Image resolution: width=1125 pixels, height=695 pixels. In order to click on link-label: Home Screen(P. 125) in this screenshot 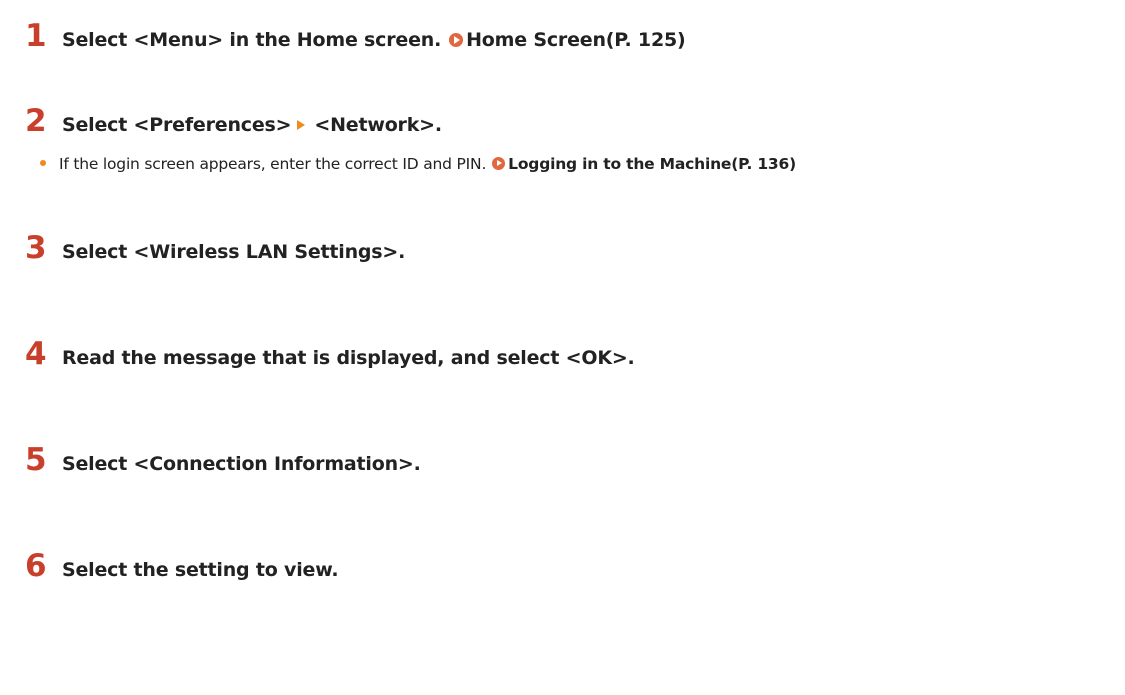, I will do `click(576, 40)`.